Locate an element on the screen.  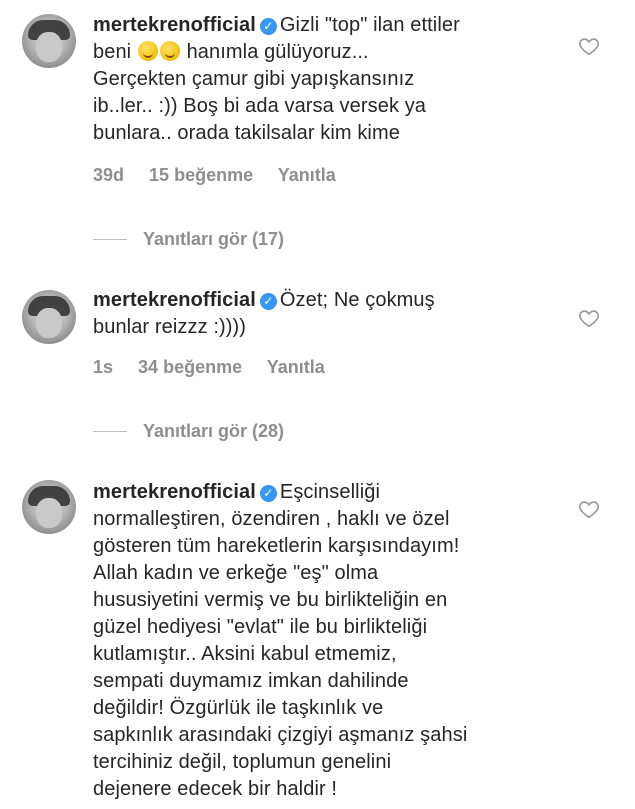
timestamp: 1s is located at coordinates (103, 367).